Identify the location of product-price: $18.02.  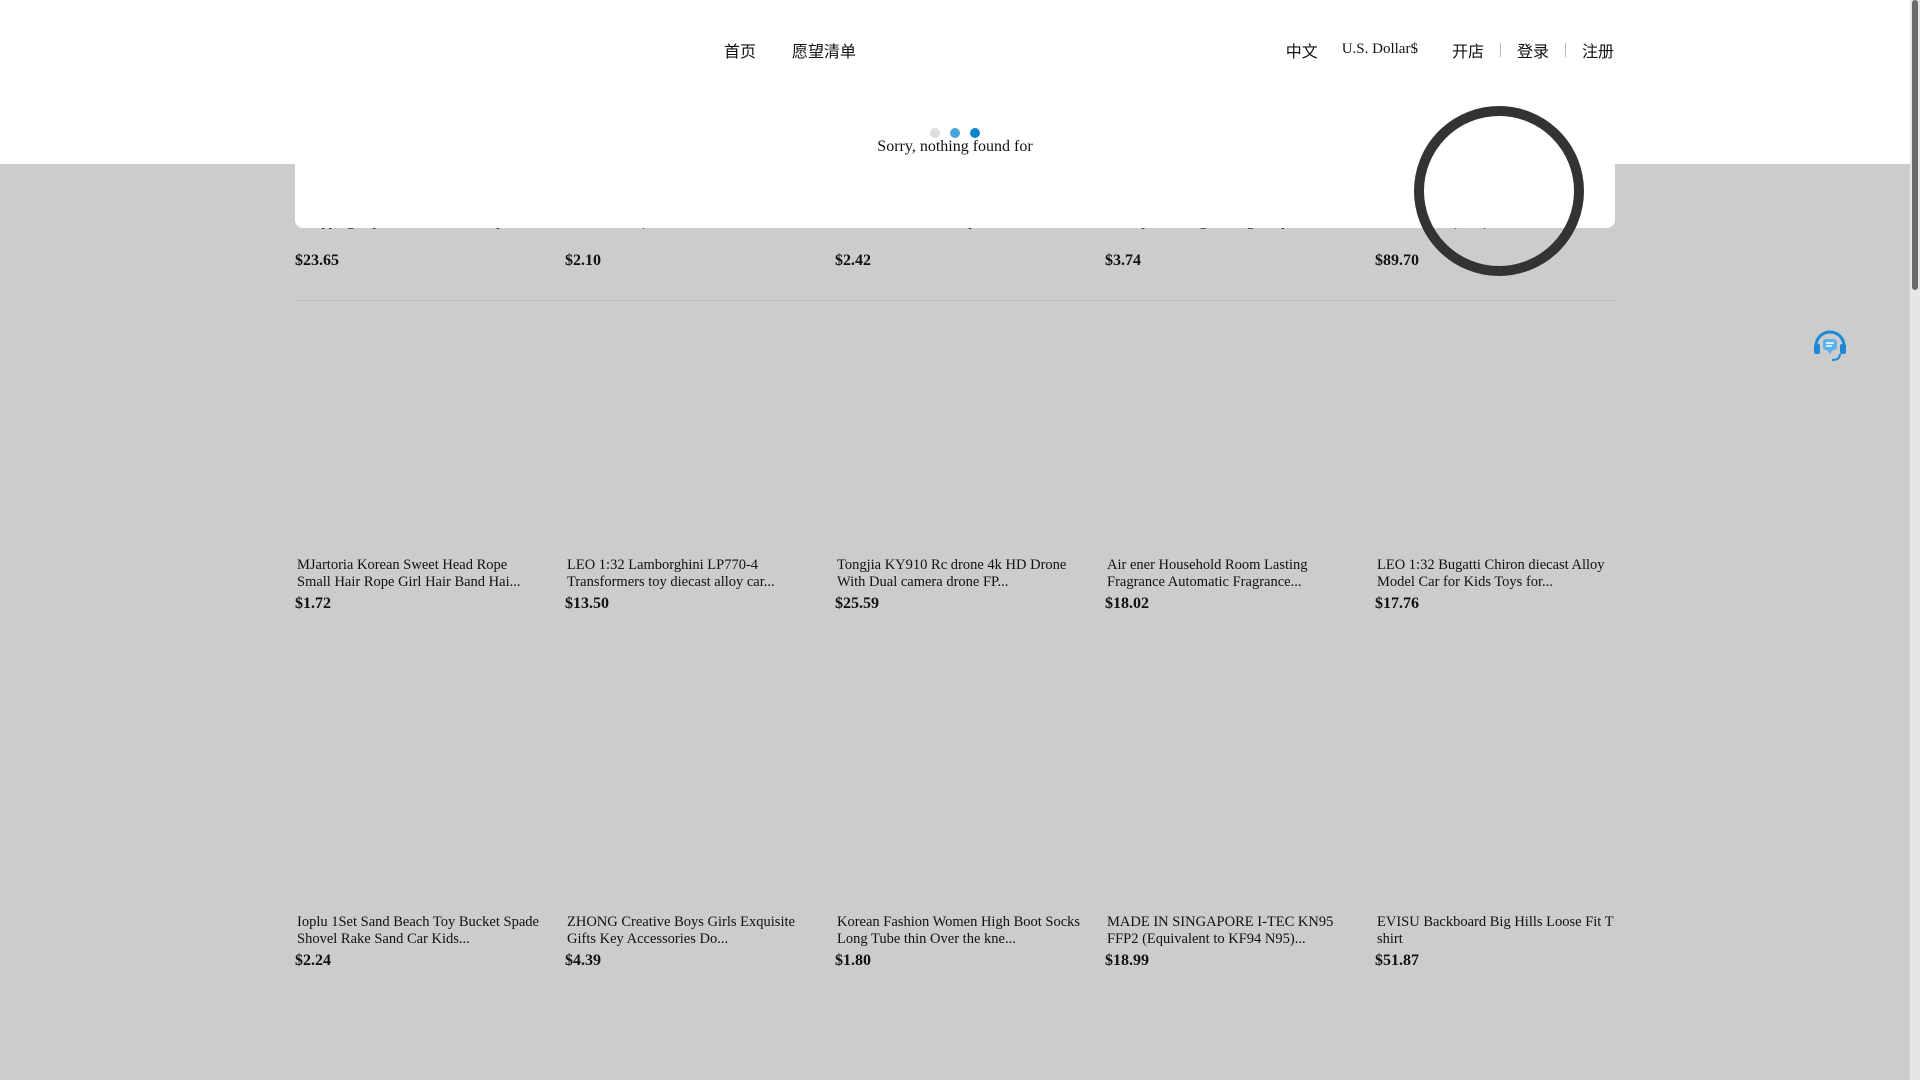
(1127, 603).